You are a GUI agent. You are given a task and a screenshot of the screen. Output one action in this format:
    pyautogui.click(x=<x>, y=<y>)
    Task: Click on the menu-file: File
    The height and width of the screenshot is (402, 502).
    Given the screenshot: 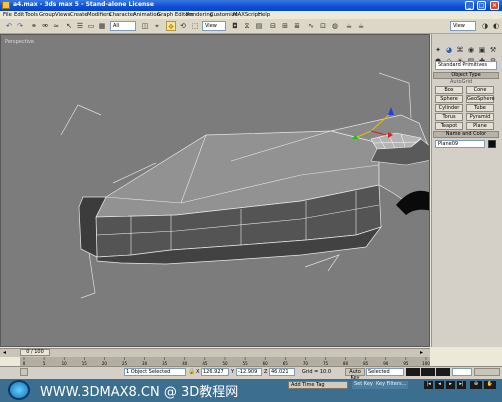 What is the action you would take?
    pyautogui.click(x=7, y=15)
    